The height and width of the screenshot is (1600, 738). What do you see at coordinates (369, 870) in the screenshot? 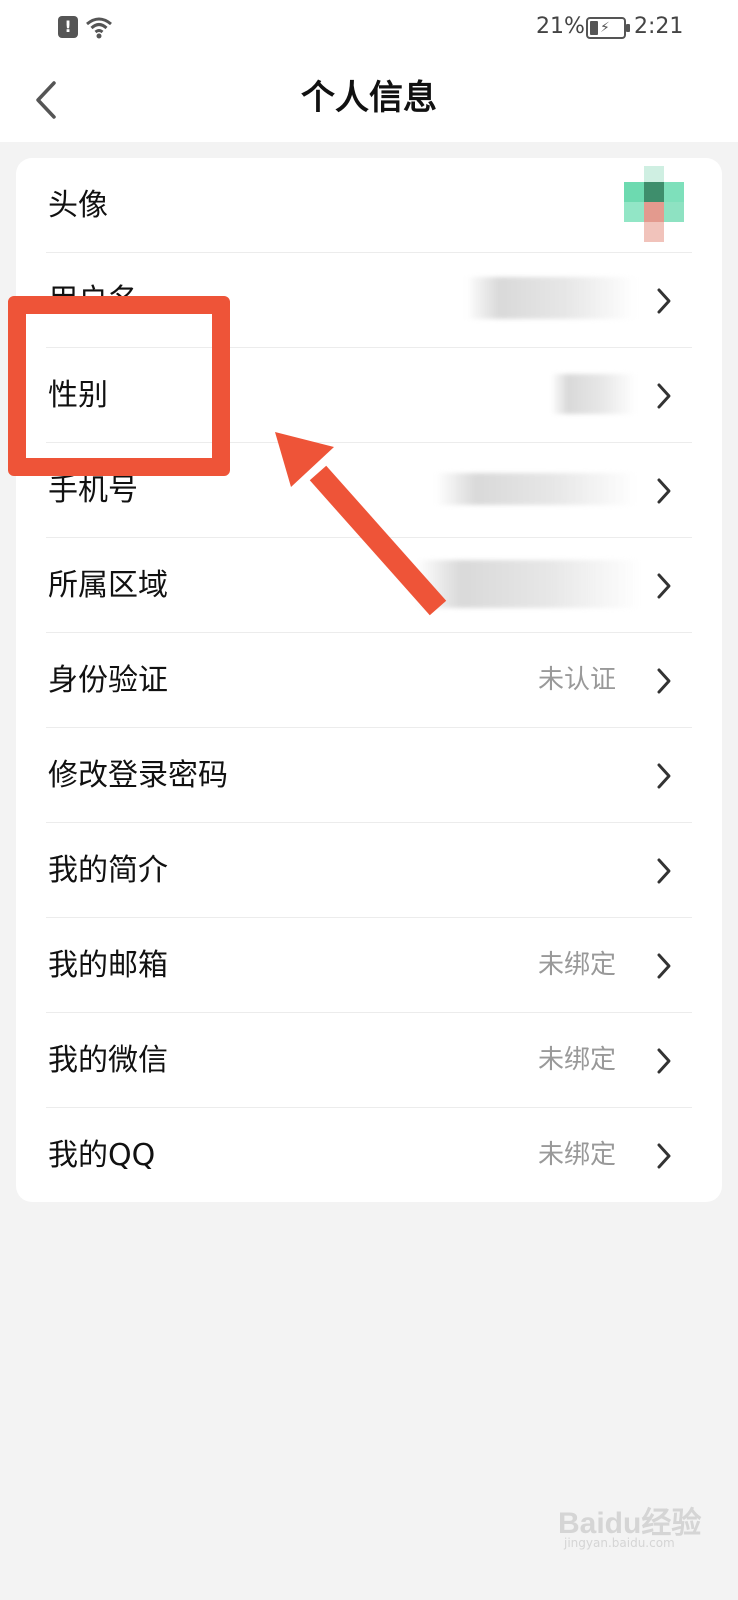
I see `row-bio: 我的简介` at bounding box center [369, 870].